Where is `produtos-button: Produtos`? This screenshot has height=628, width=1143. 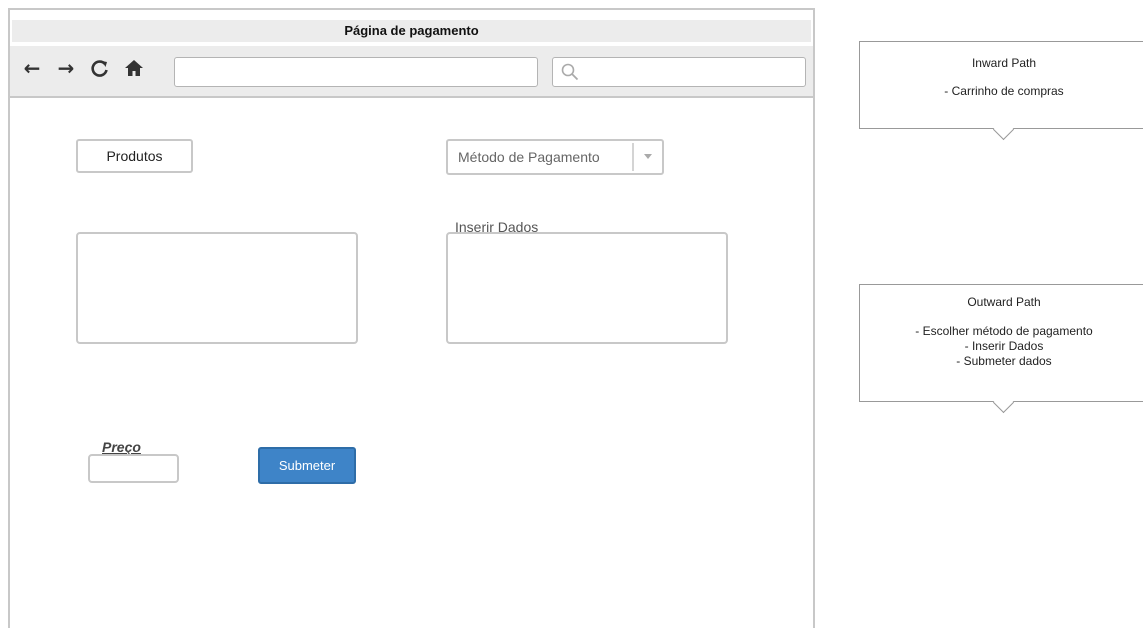 produtos-button: Produtos is located at coordinates (134, 156).